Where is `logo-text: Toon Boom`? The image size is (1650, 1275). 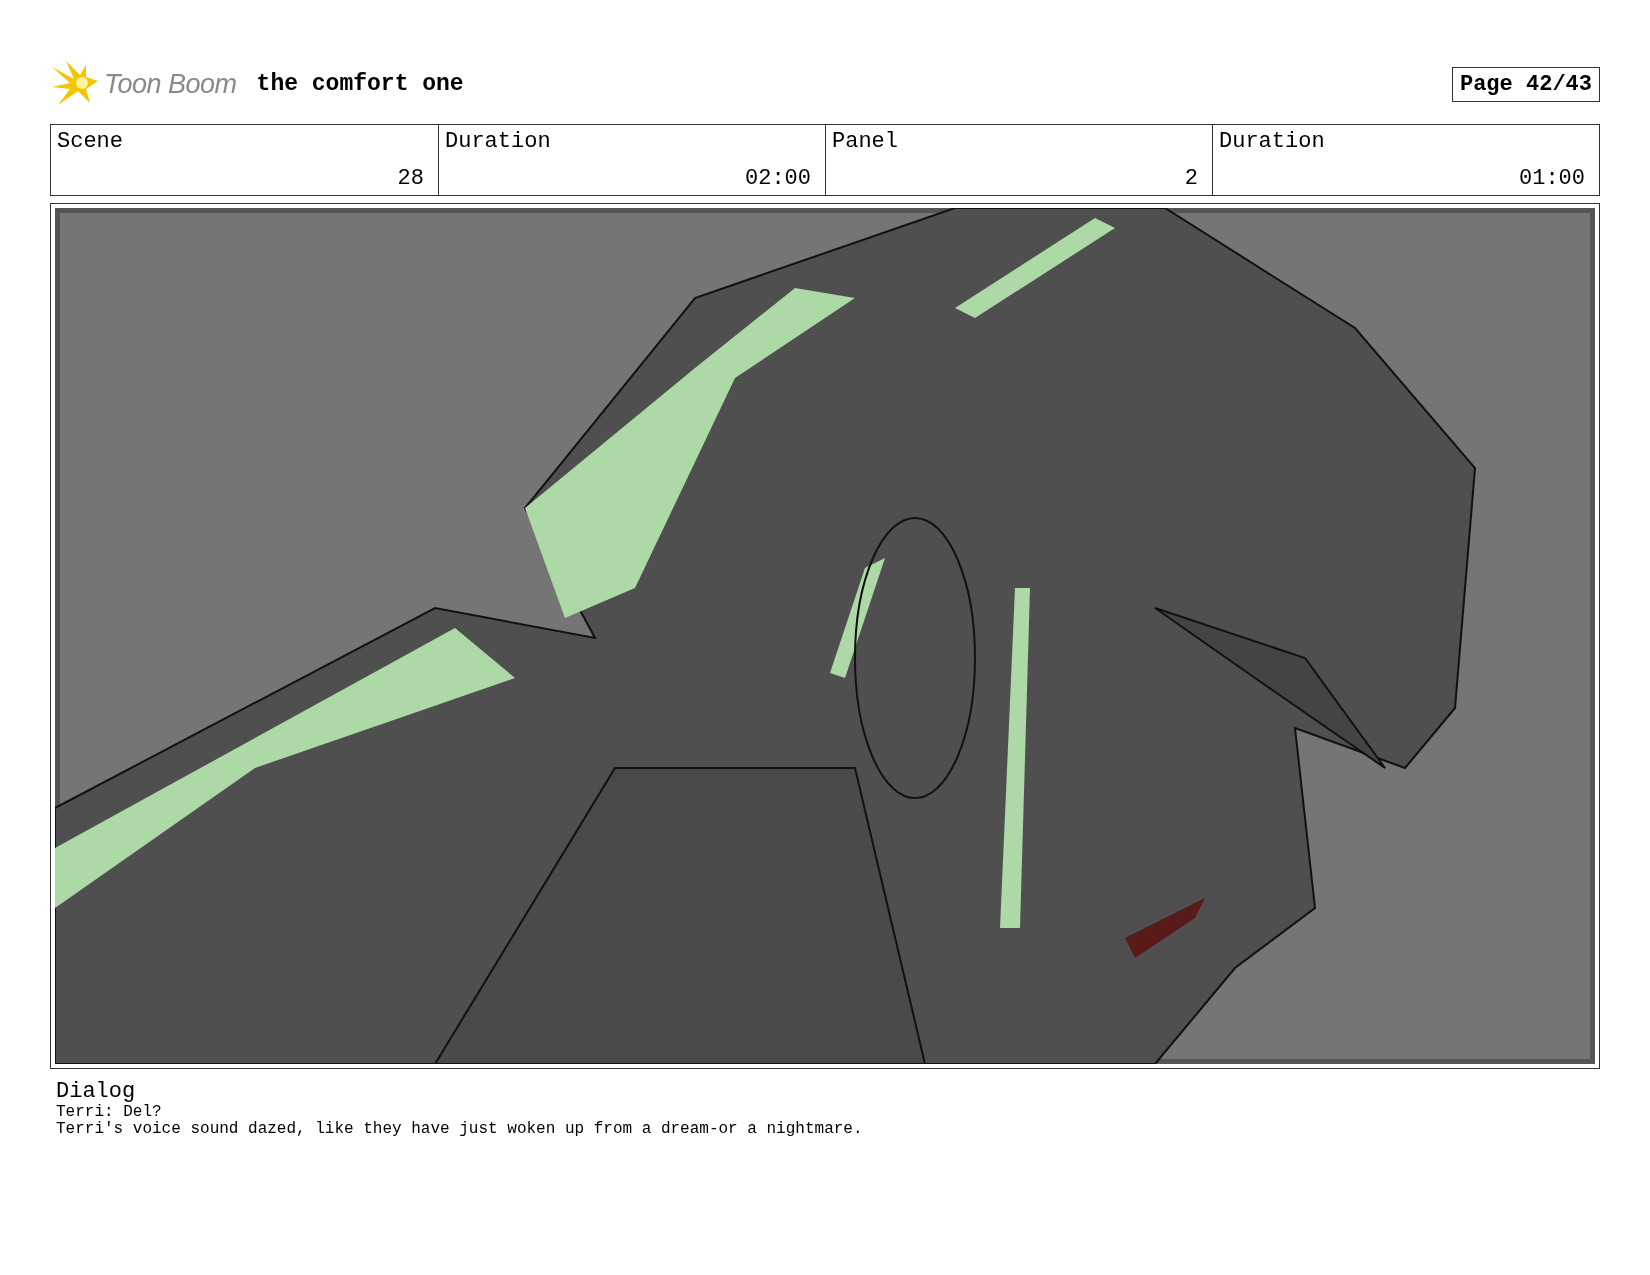
logo-text: Toon Boom is located at coordinates (170, 84).